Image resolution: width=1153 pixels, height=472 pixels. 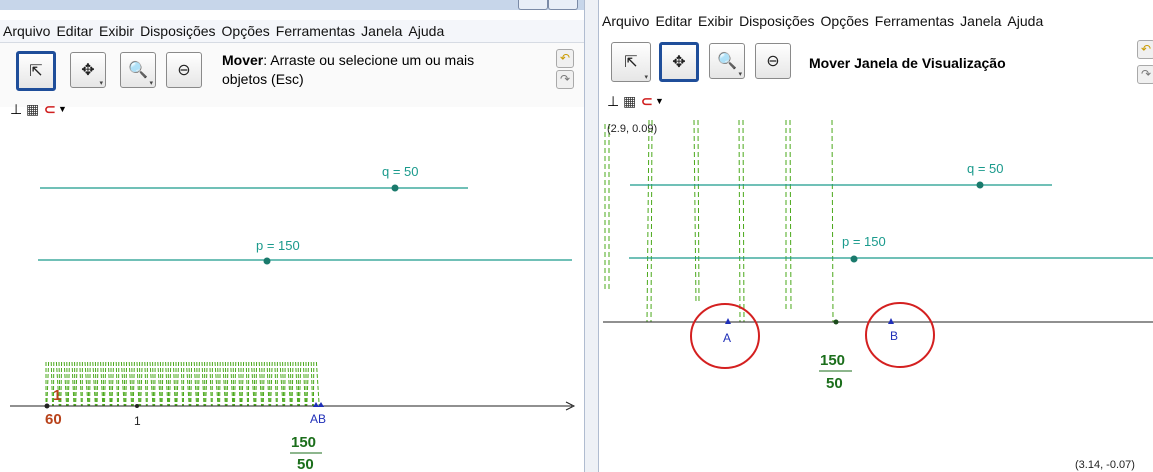 What do you see at coordinates (832, 360) in the screenshot?
I see `fraction-numerator: 150` at bounding box center [832, 360].